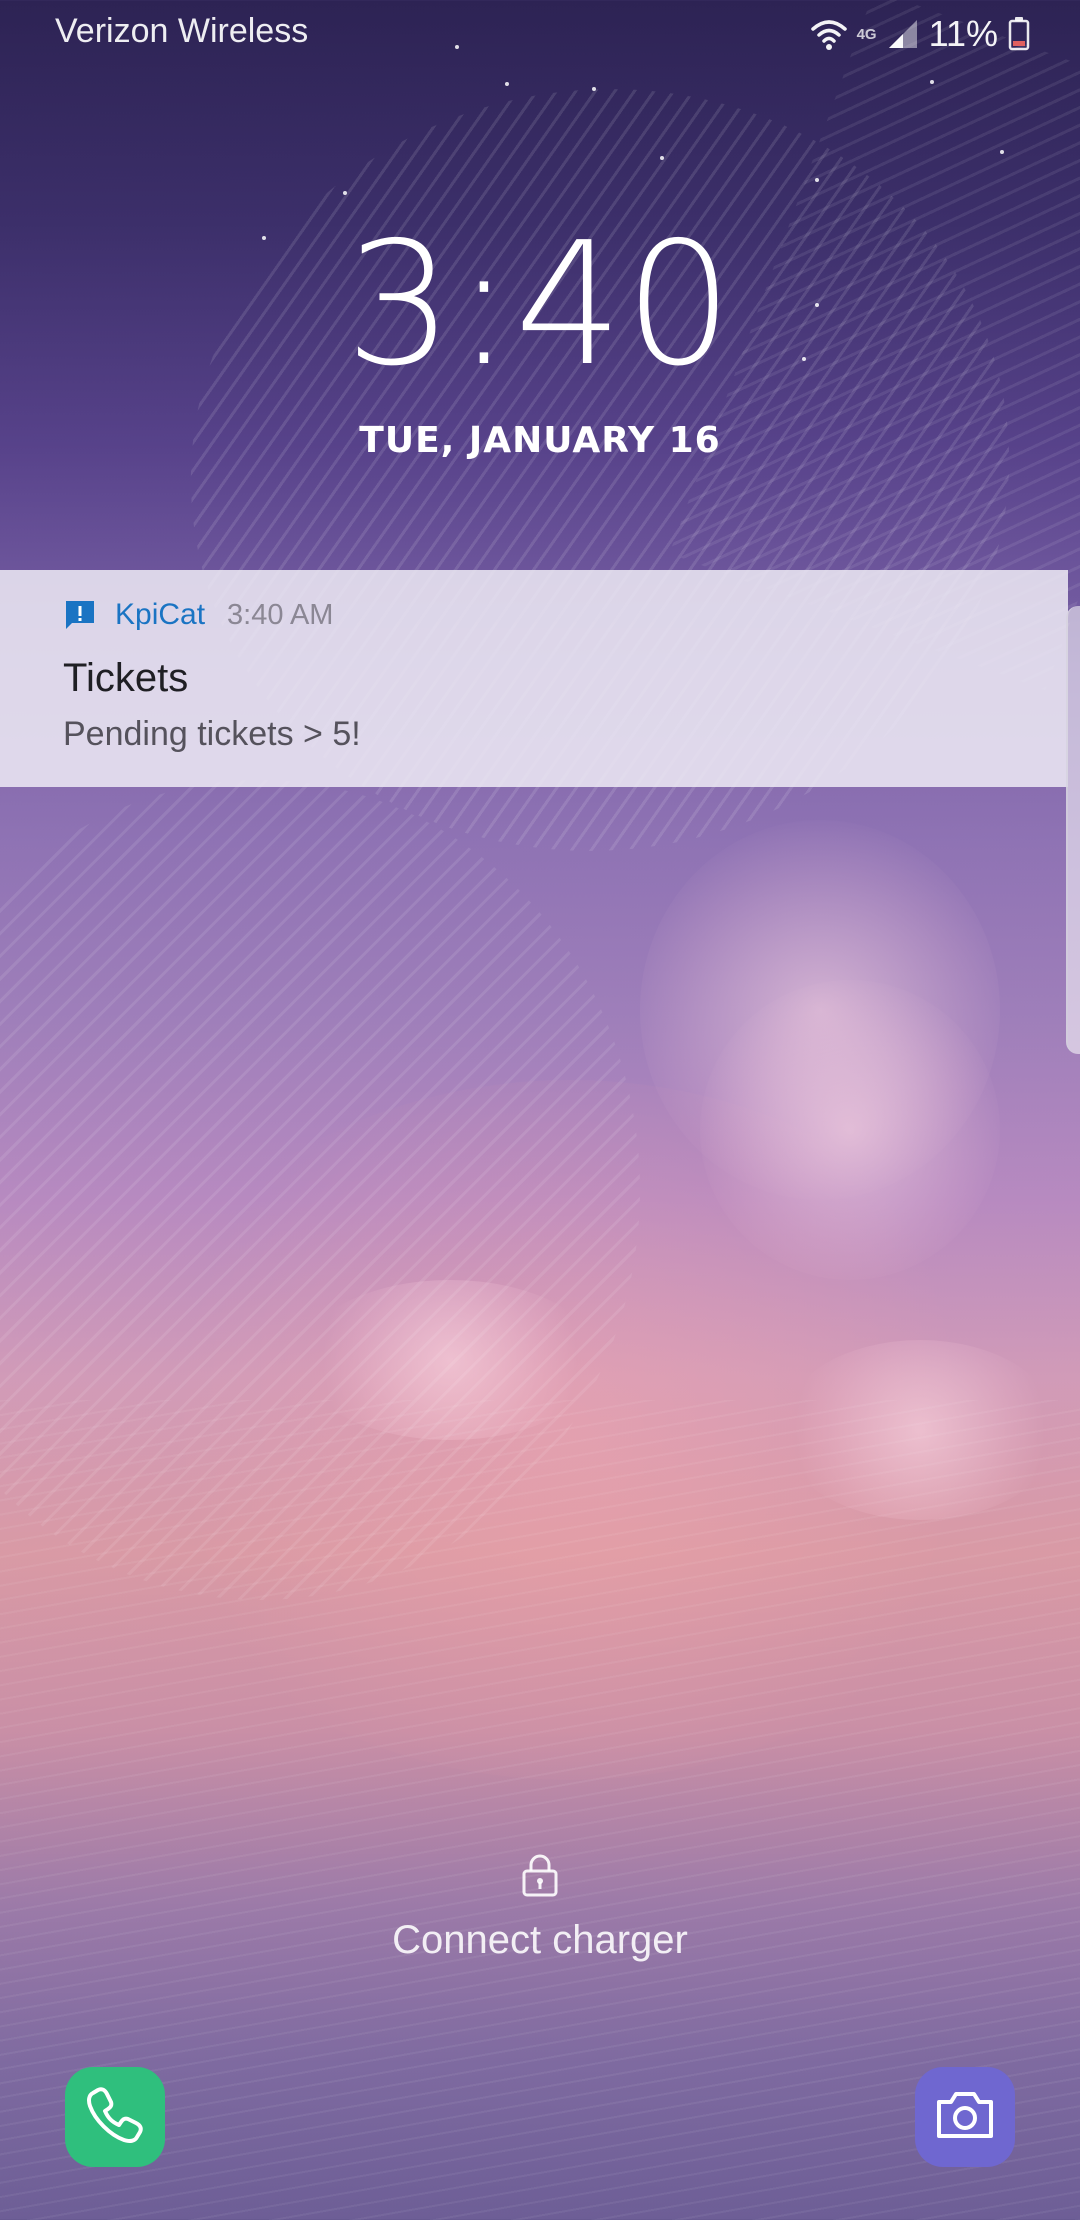 This screenshot has height=2220, width=1080. I want to click on lock-icon, so click(540, 1875).